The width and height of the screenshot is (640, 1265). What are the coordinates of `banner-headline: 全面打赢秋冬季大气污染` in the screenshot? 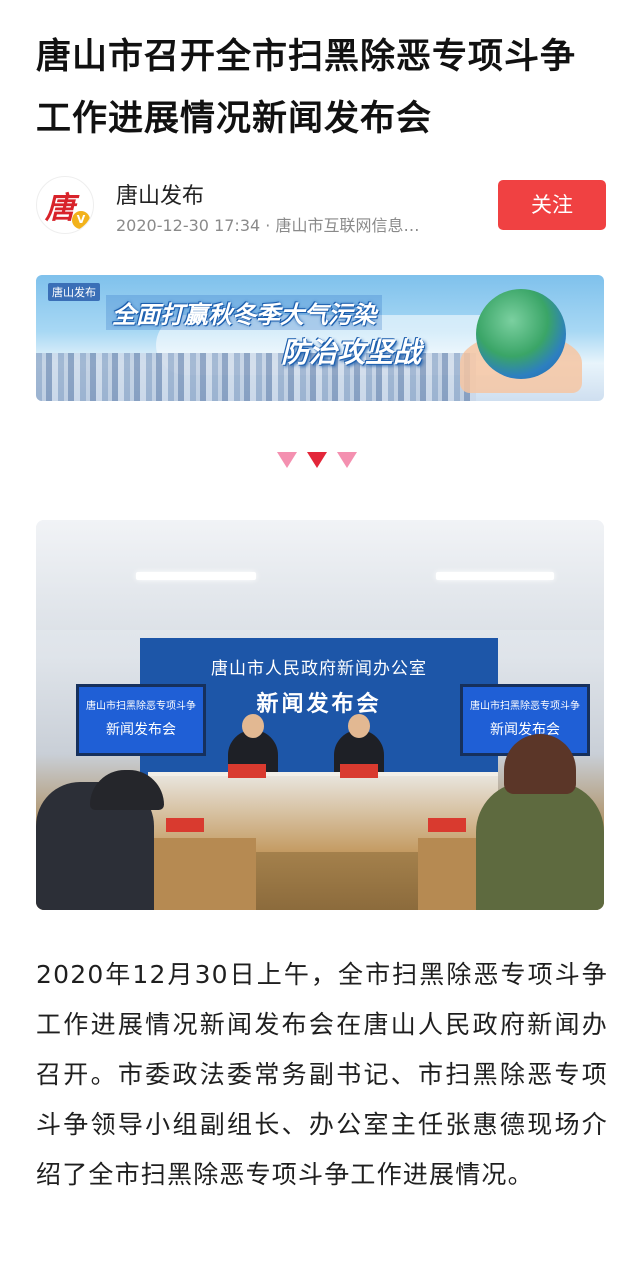 It's located at (244, 312).